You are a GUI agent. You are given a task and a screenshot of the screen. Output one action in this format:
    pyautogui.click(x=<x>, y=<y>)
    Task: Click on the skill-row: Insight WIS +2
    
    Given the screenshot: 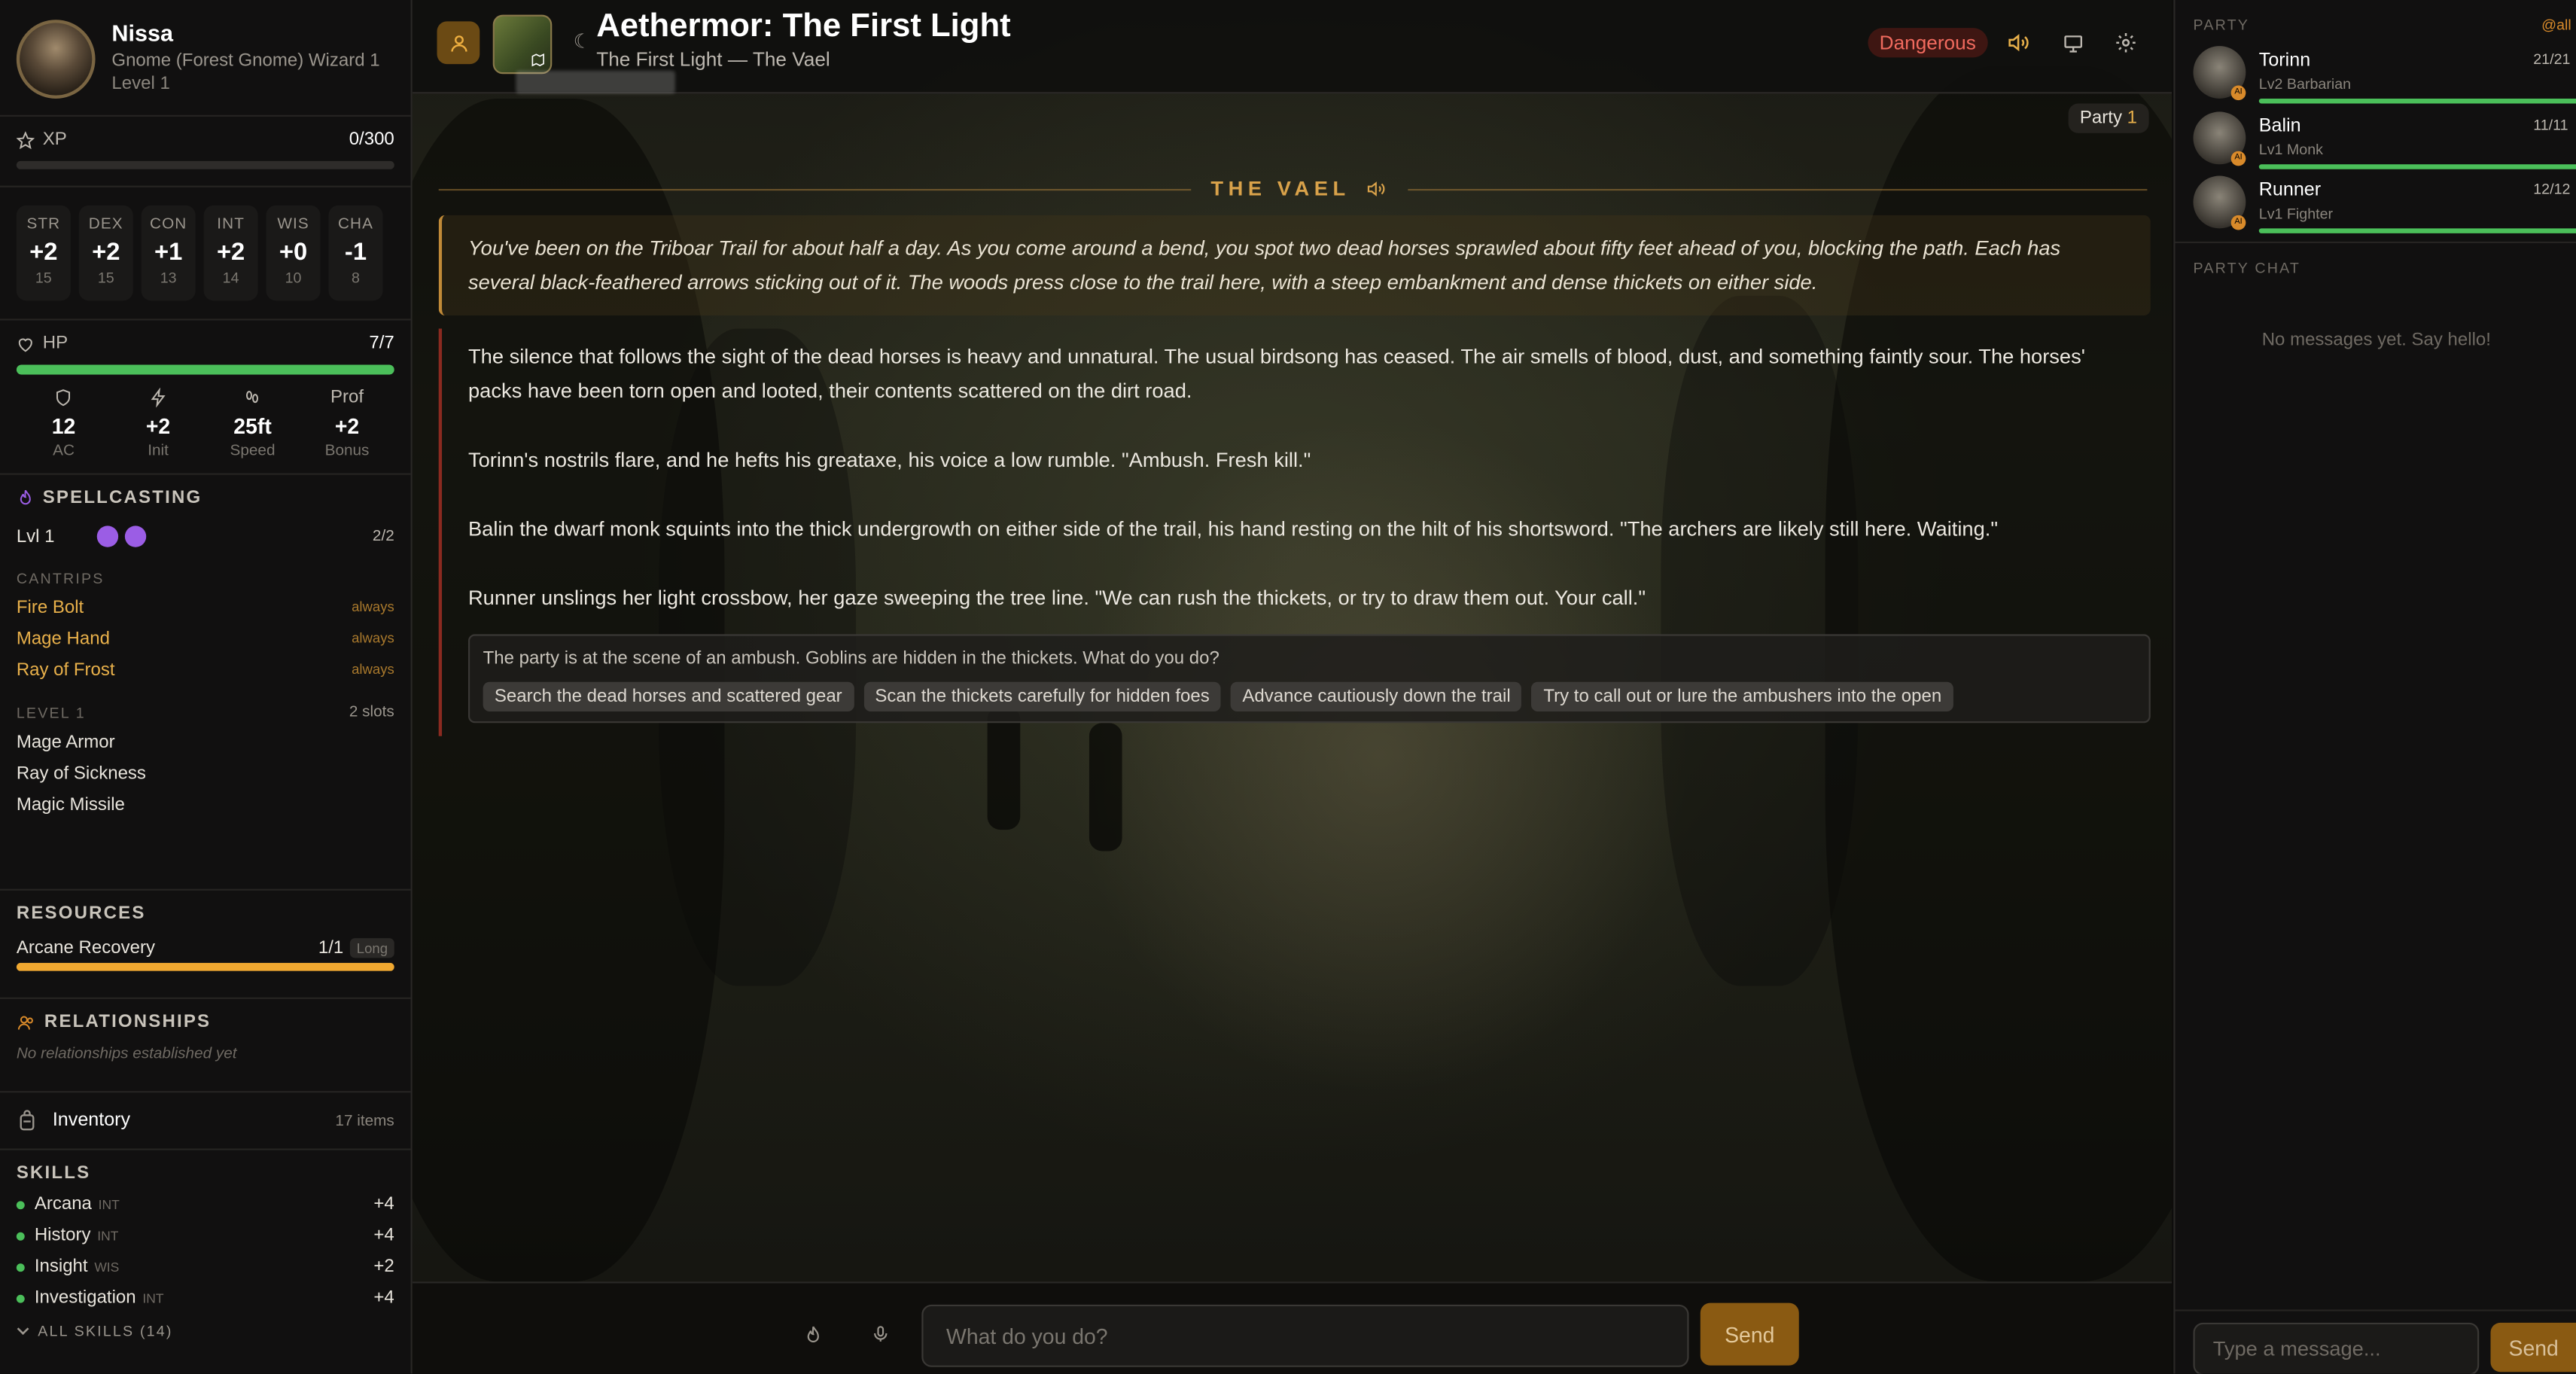 What is the action you would take?
    pyautogui.click(x=205, y=1267)
    